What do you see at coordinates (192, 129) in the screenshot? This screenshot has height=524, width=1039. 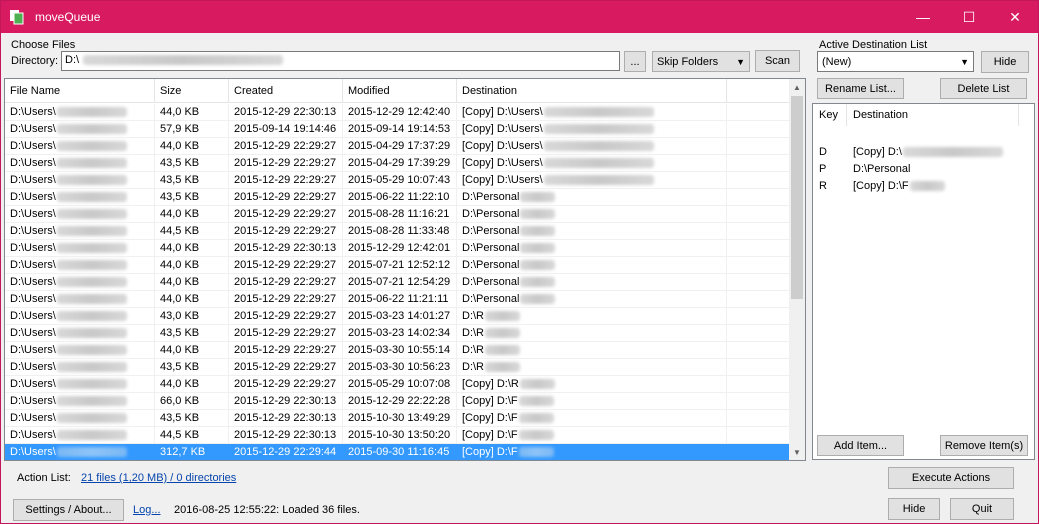 I see `size-cell: 57,9 KB` at bounding box center [192, 129].